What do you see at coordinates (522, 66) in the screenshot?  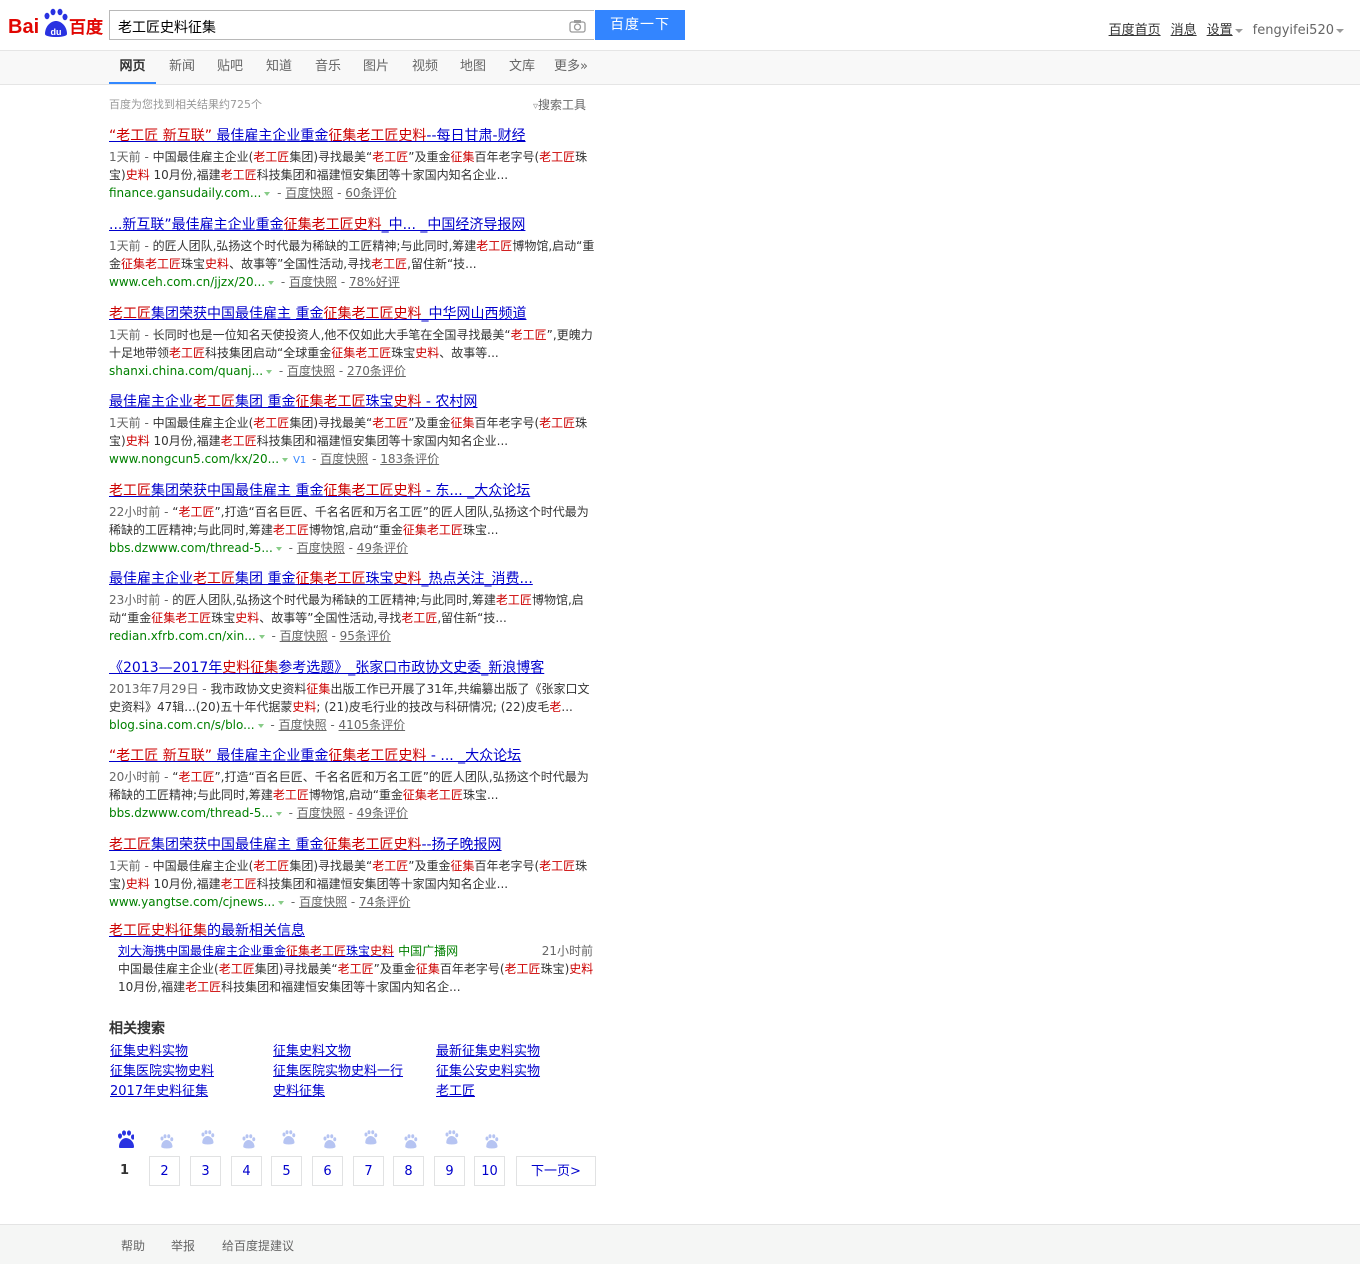 I see `tab-wenku: 文库` at bounding box center [522, 66].